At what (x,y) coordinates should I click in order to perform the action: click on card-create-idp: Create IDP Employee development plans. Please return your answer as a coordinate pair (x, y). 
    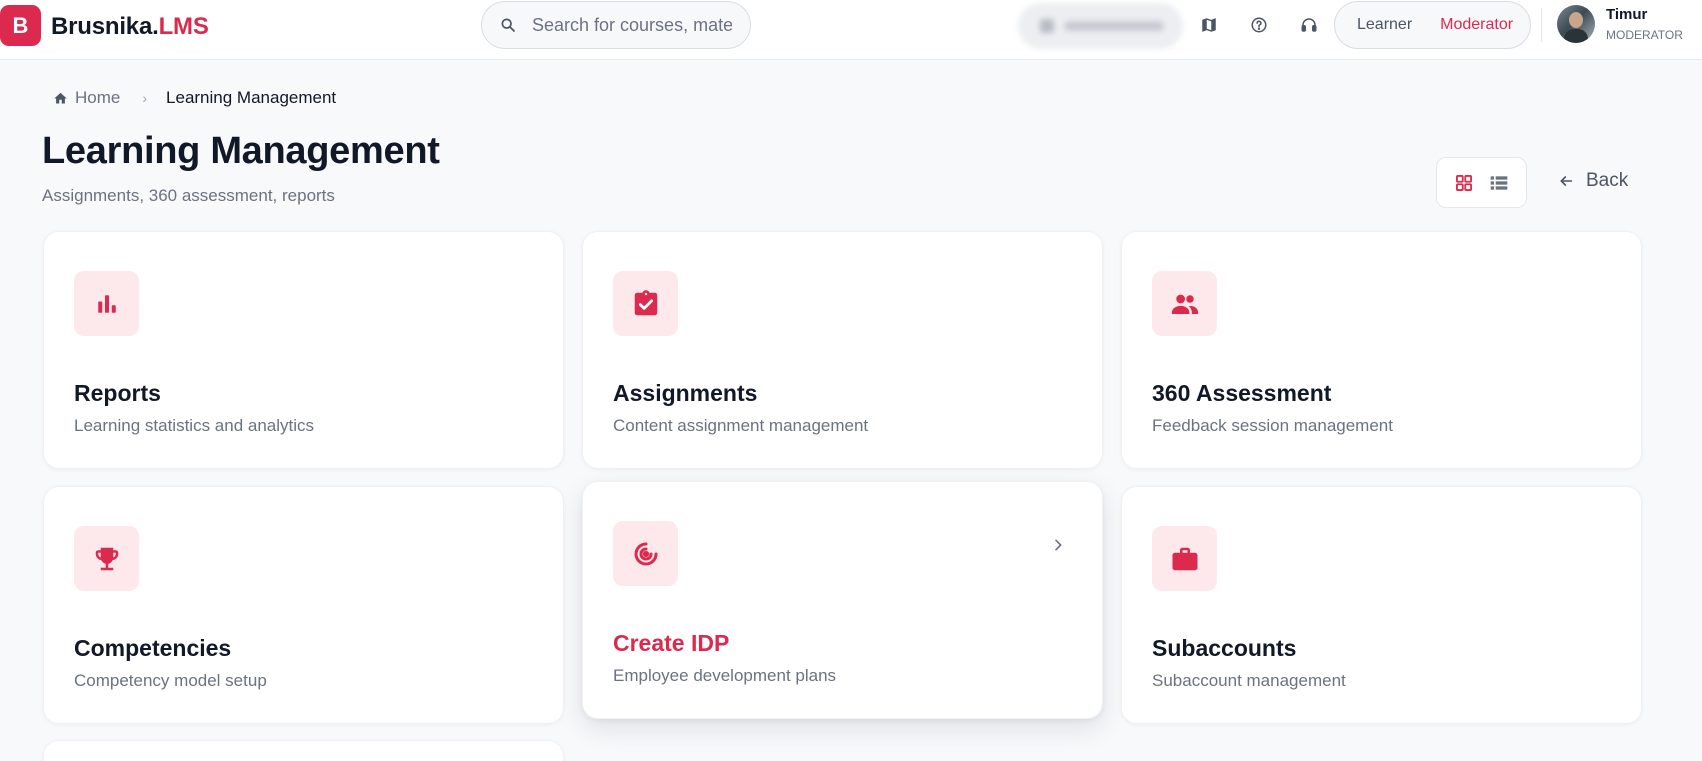
    Looking at the image, I should click on (842, 600).